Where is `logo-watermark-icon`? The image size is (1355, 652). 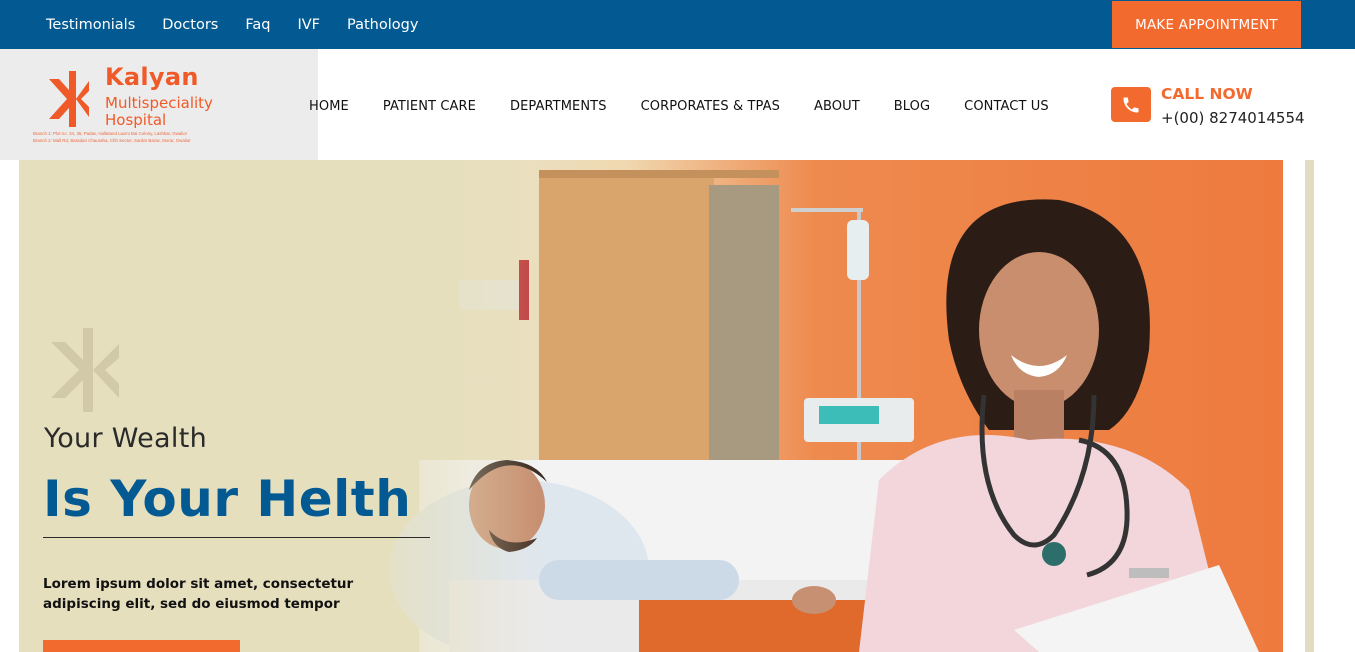 logo-watermark-icon is located at coordinates (85, 370).